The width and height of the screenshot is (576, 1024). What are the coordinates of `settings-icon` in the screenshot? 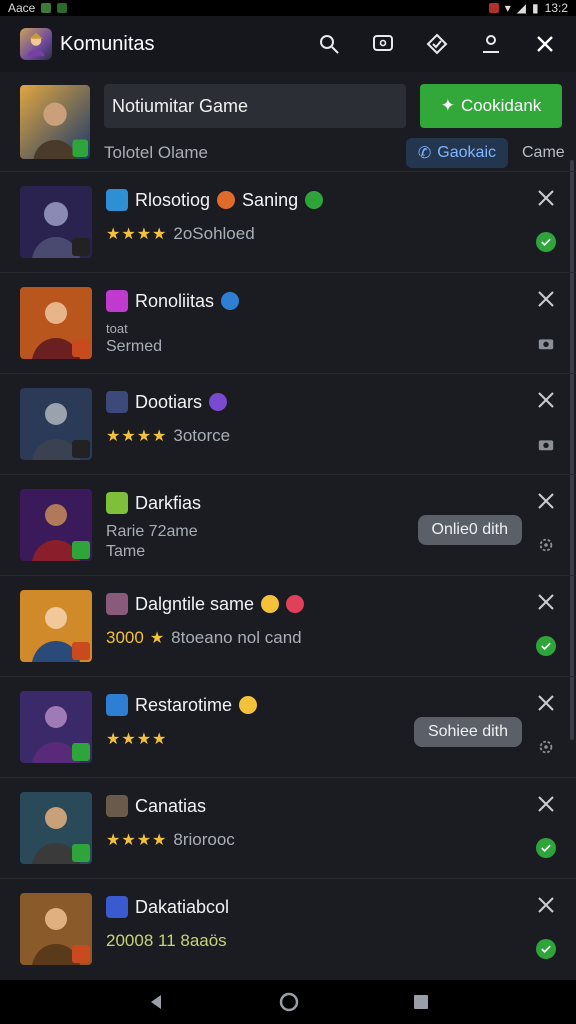 It's located at (546, 545).